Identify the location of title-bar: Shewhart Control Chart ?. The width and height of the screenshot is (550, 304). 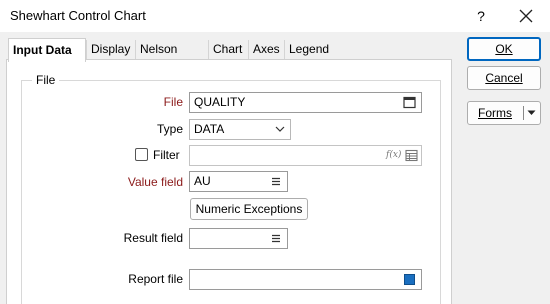
(275, 16).